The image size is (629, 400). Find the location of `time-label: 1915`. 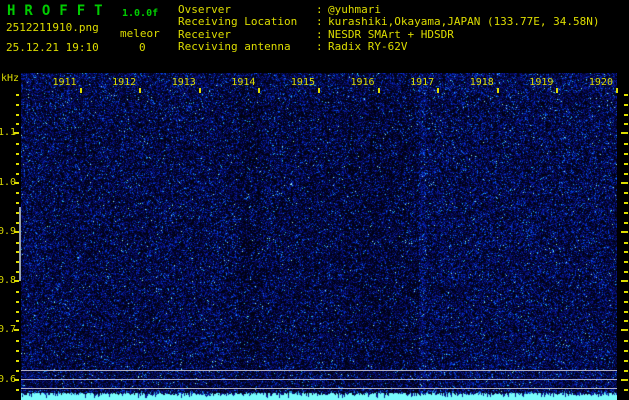

time-label: 1915 is located at coordinates (302, 82).